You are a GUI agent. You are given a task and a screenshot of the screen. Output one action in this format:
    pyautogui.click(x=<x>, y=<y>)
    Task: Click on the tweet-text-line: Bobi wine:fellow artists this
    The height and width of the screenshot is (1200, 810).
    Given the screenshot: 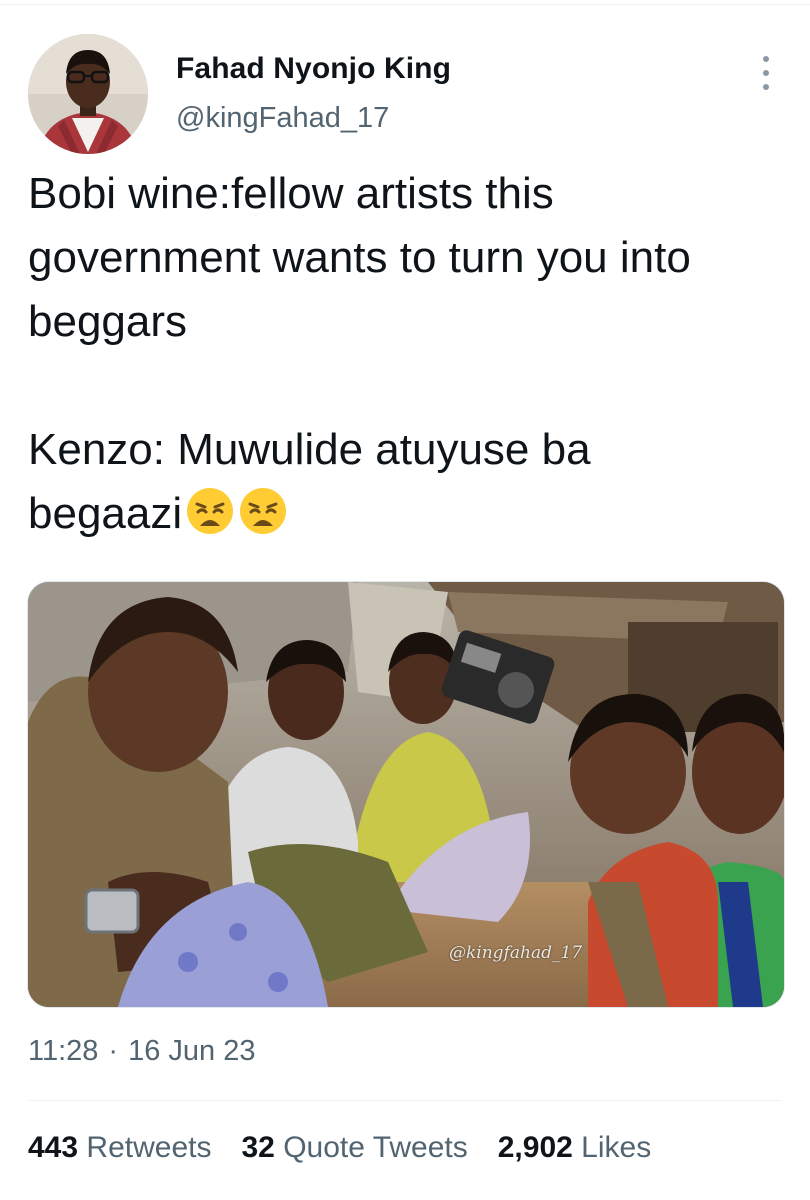 What is the action you would take?
    pyautogui.click(x=291, y=193)
    